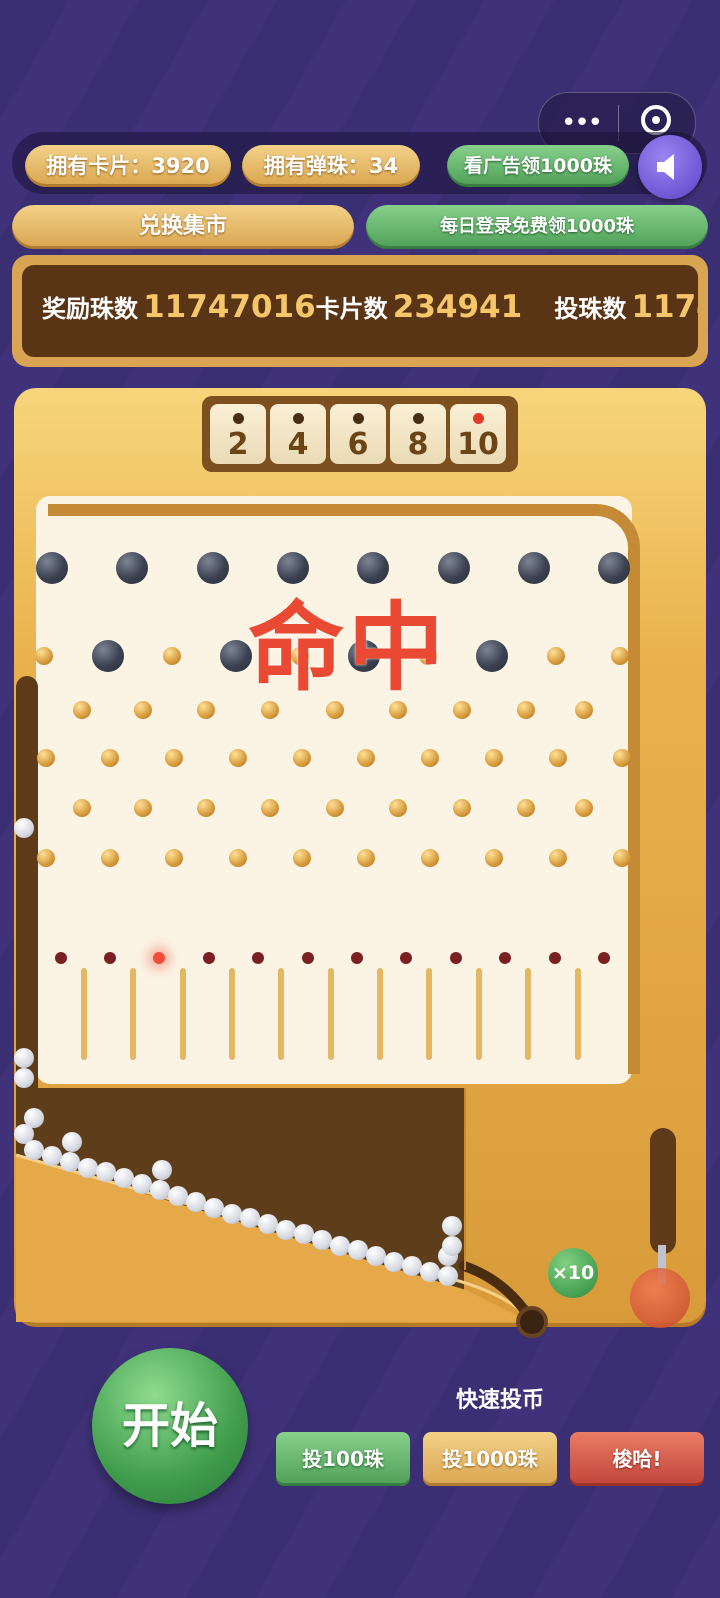 The image size is (720, 1598). I want to click on launcher-knob, so click(660, 1298).